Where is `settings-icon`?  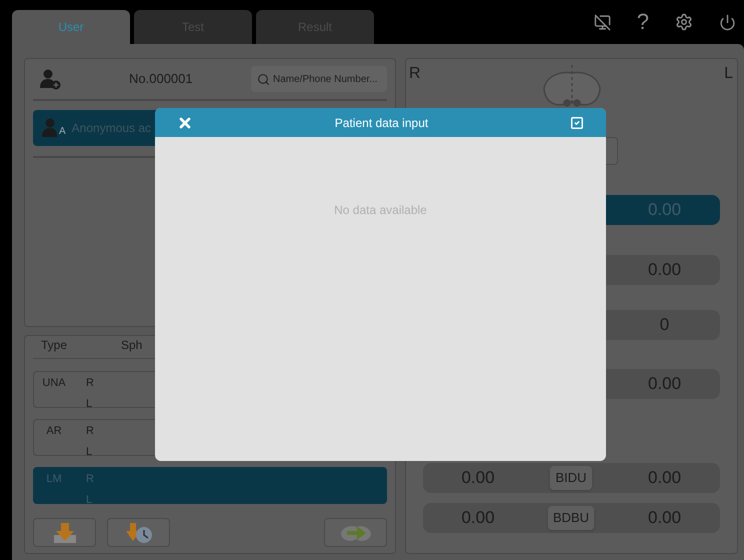 settings-icon is located at coordinates (684, 22).